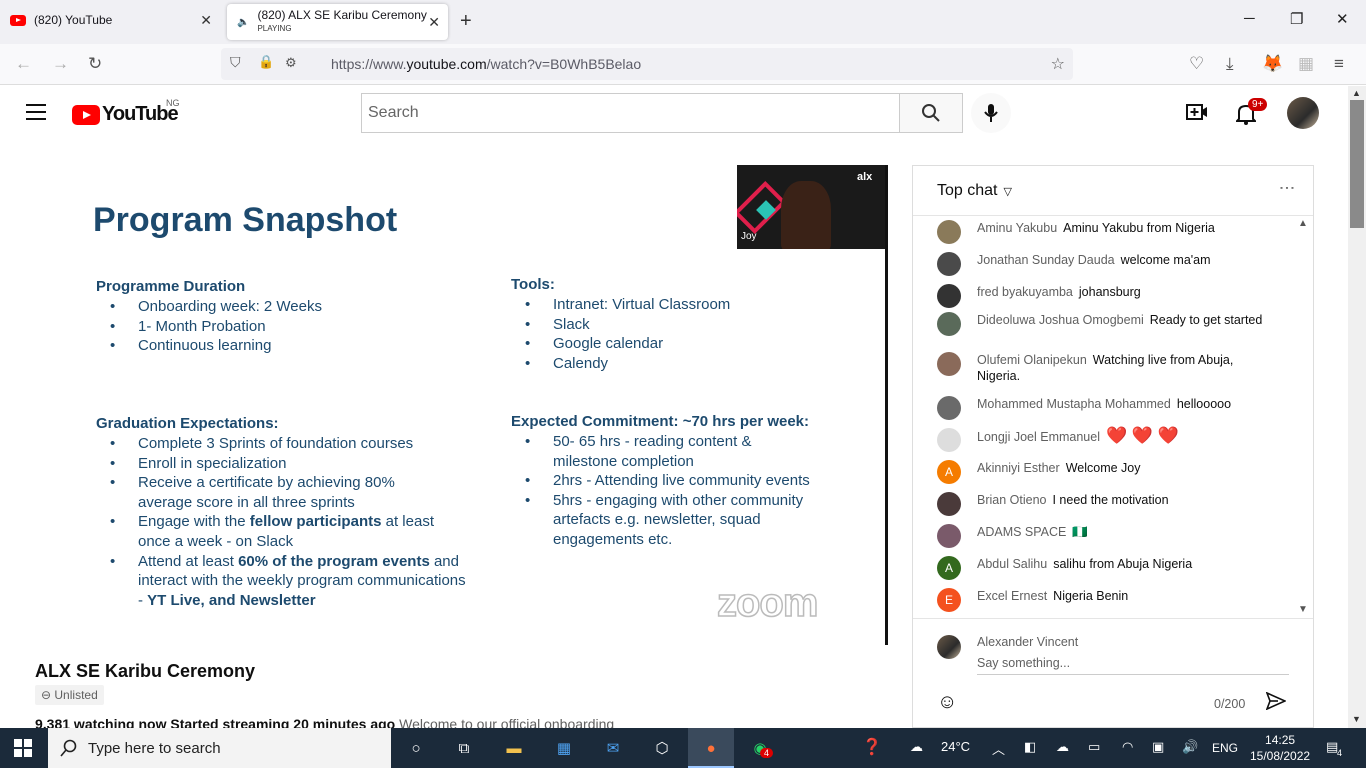 This screenshot has height=768, width=1366. What do you see at coordinates (60, 64) in the screenshot?
I see `forward-icon: →` at bounding box center [60, 64].